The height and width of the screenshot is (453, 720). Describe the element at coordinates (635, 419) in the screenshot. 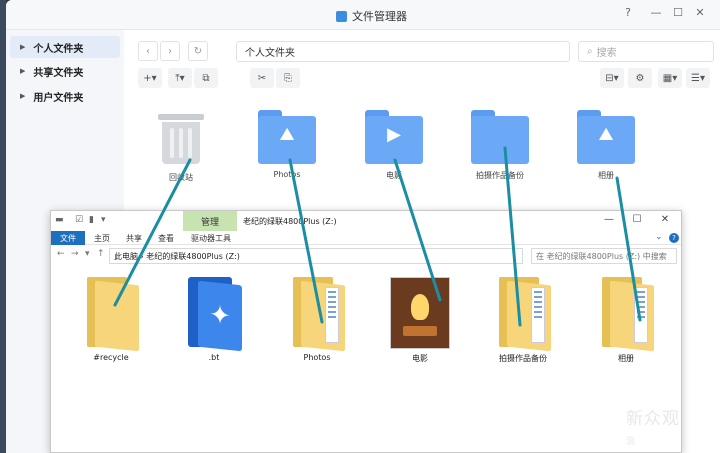

I see `watermark-line1: 新` at that location.